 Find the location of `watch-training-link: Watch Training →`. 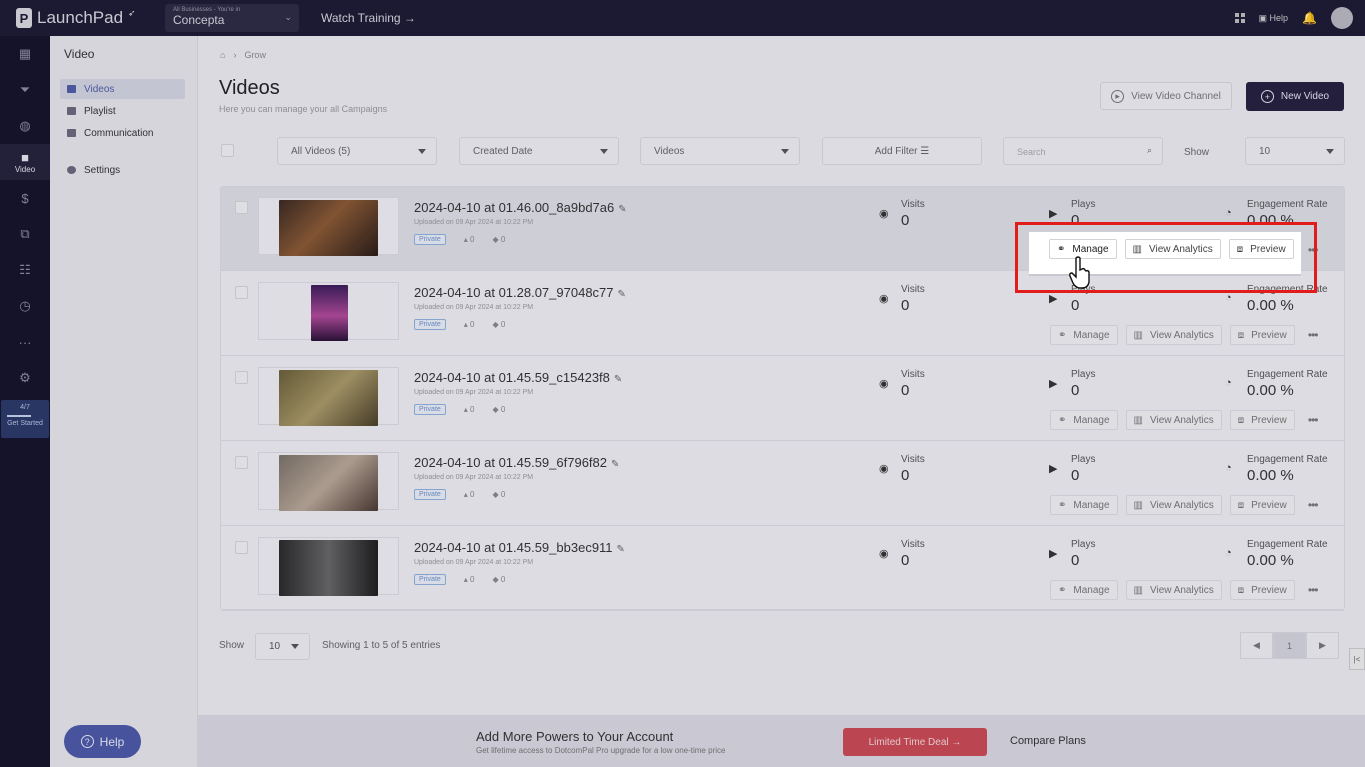

watch-training-link: Watch Training → is located at coordinates (368, 18).